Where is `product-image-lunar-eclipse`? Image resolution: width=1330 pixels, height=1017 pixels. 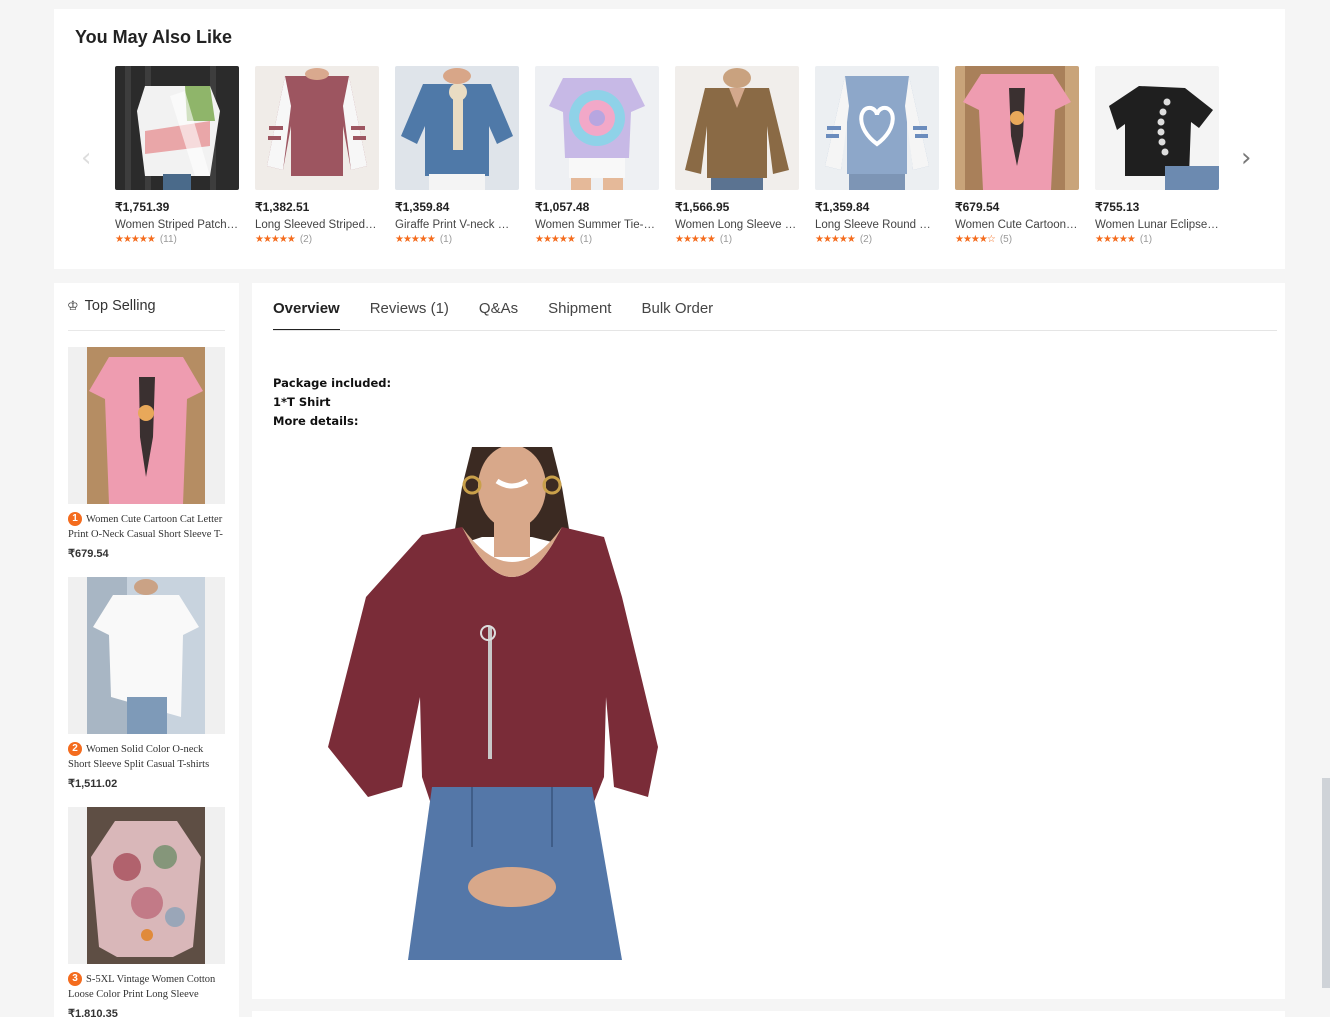
product-image-lunar-eclipse is located at coordinates (1157, 128).